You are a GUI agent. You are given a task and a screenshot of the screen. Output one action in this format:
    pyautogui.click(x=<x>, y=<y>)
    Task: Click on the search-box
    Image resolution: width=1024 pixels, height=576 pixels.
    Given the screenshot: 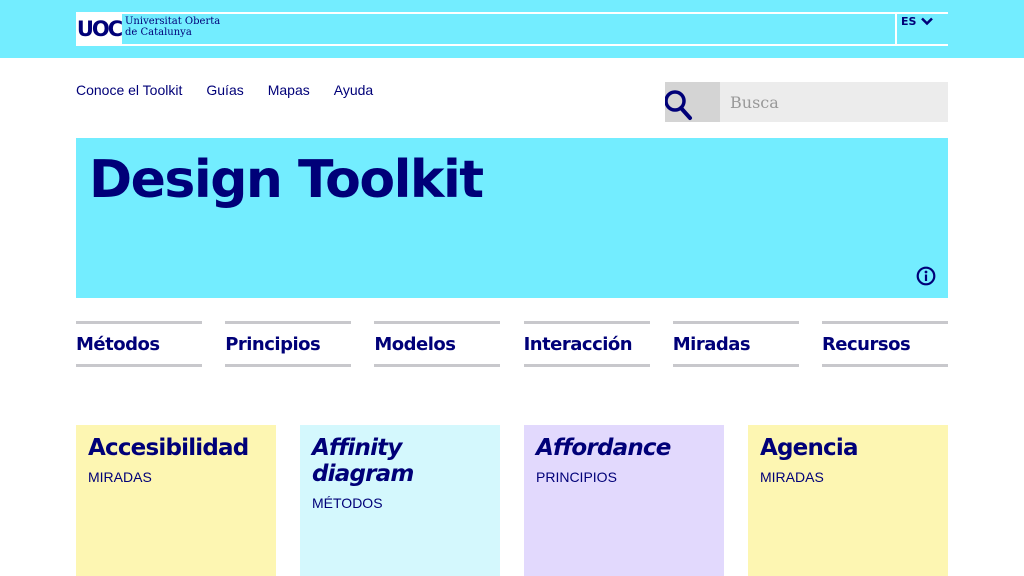 What is the action you would take?
    pyautogui.click(x=806, y=102)
    